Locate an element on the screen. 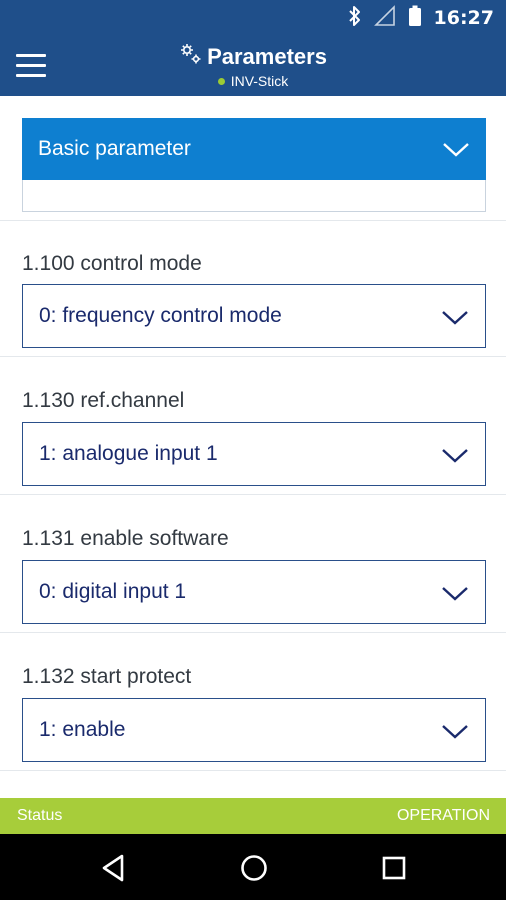  gears-icon is located at coordinates (191, 56).